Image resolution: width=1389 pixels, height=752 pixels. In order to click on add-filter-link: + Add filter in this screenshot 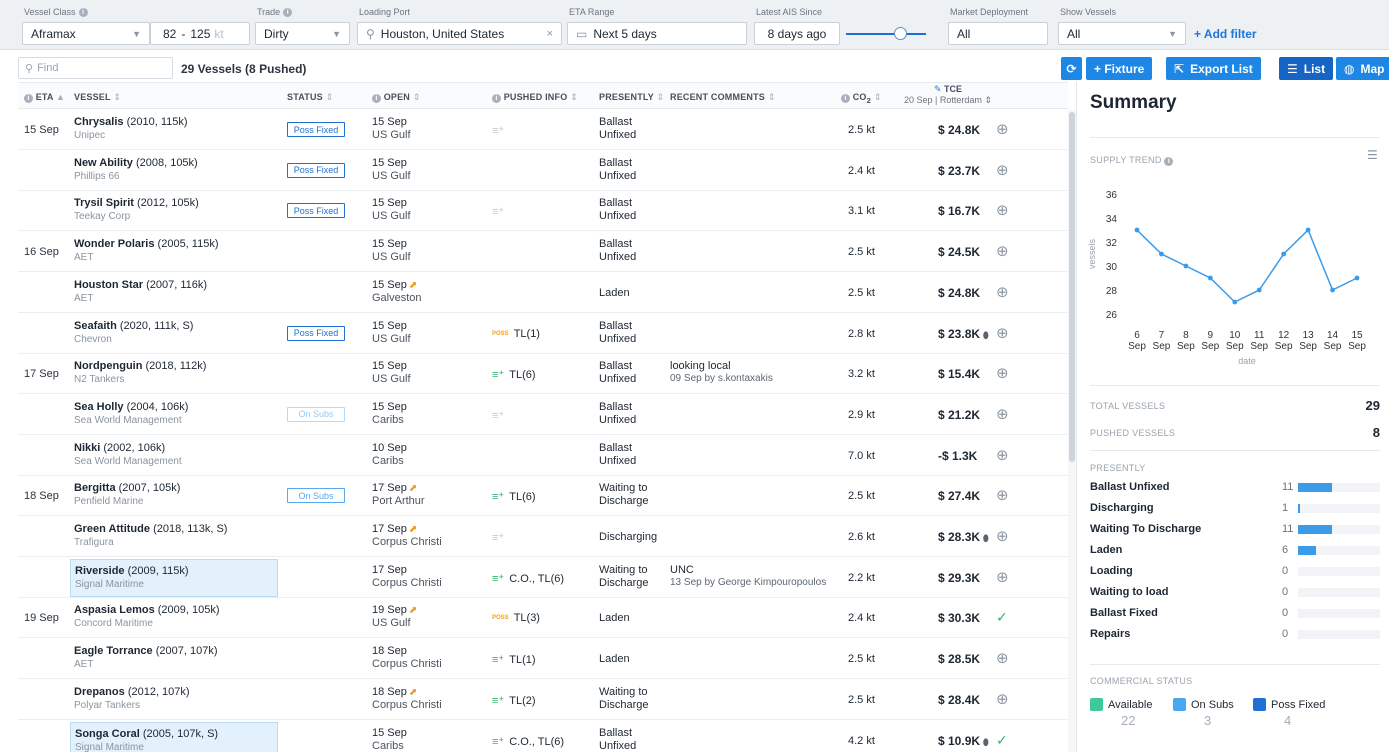, I will do `click(1225, 34)`.